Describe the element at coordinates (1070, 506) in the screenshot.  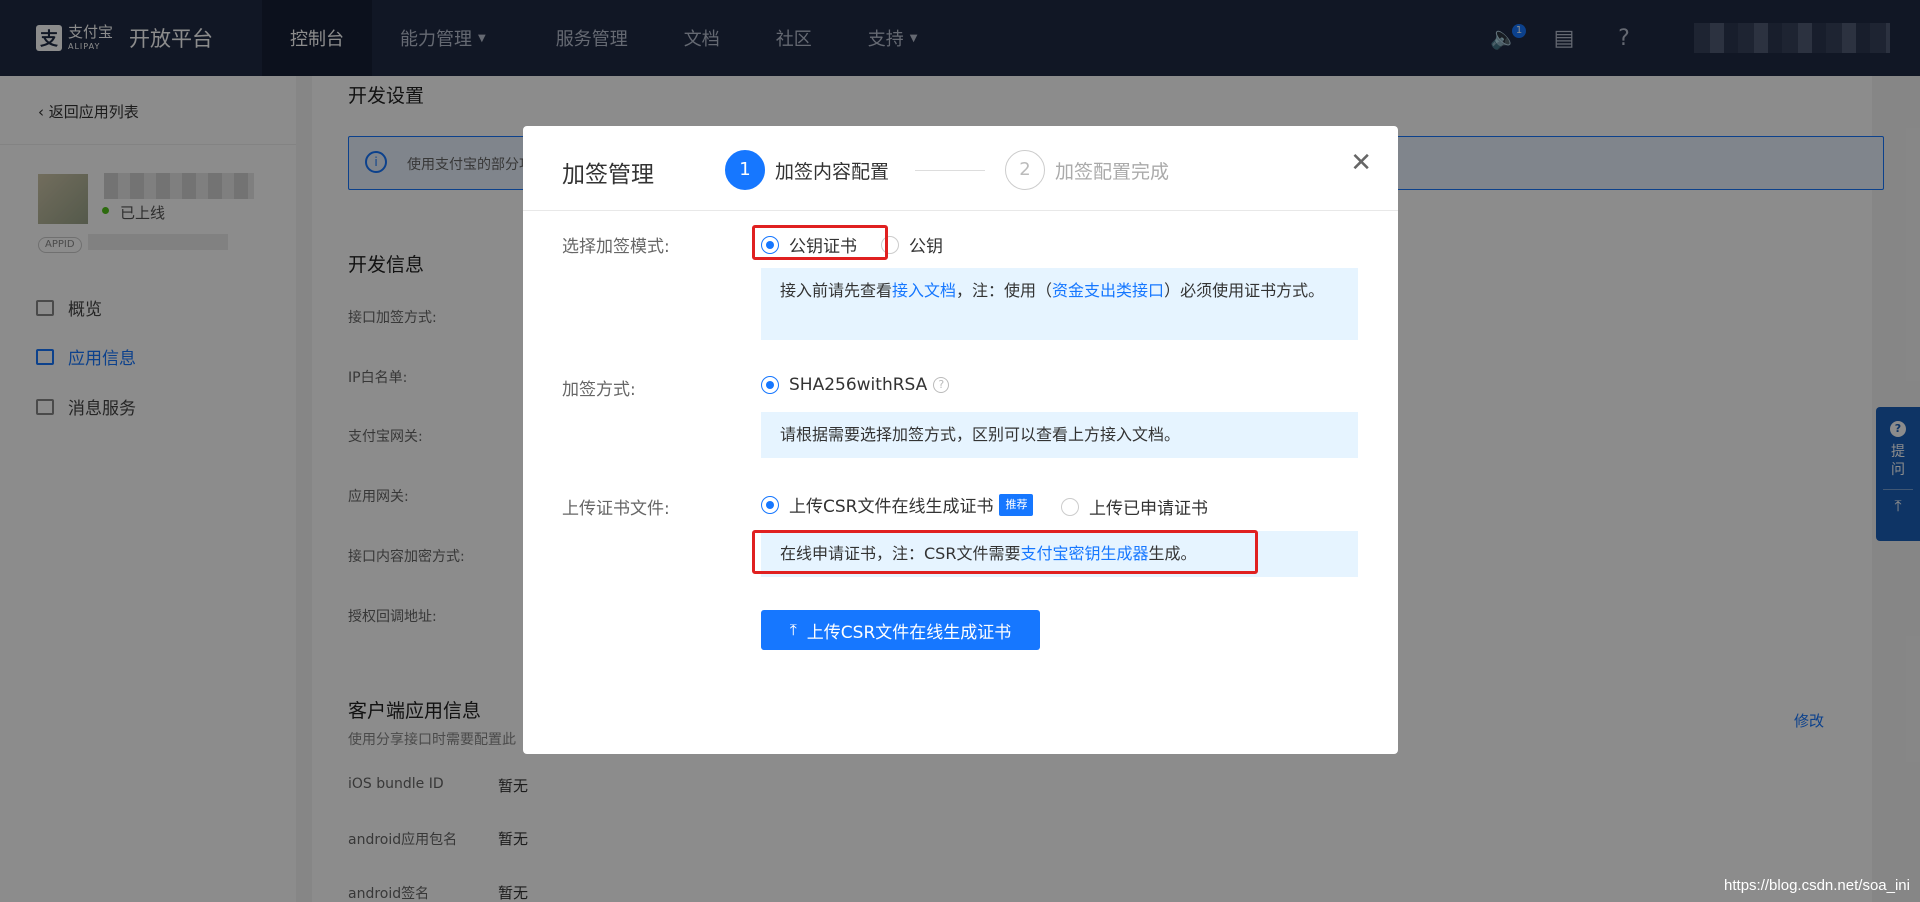
I see `radio-unchecked-icon` at that location.